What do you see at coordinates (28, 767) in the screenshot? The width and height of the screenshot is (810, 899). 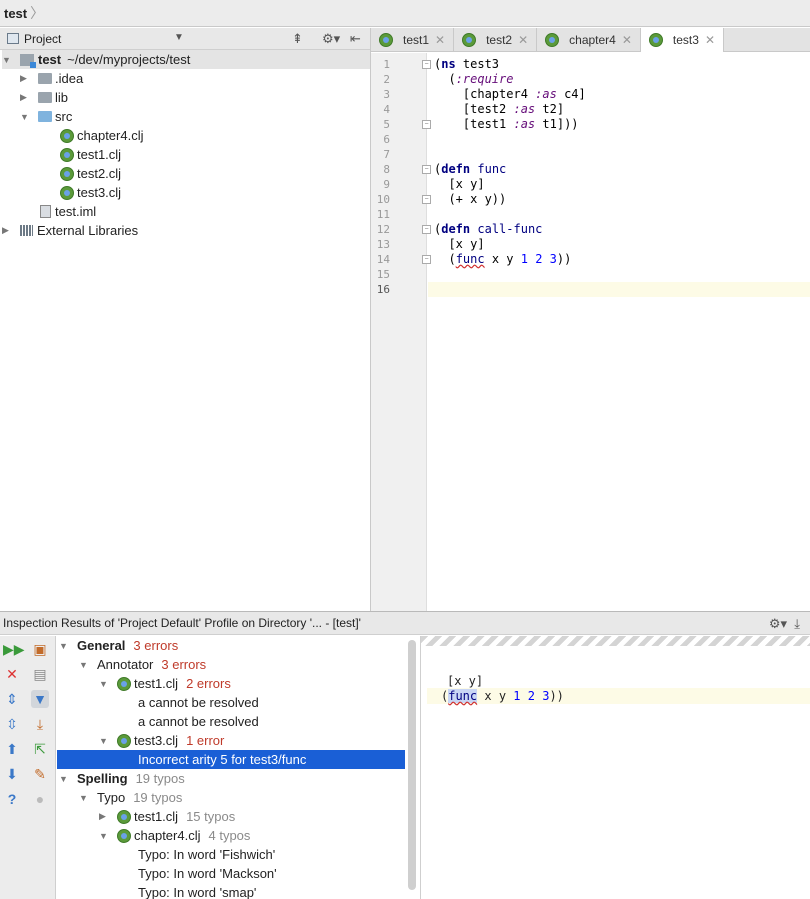 I see `inspection-toolbar: ▶▶ ▣ ✕ ▤ ⇕ ▼ ⇳ ⤓ ⬆ ⇱ ⬇ ✎ ? ●` at bounding box center [28, 767].